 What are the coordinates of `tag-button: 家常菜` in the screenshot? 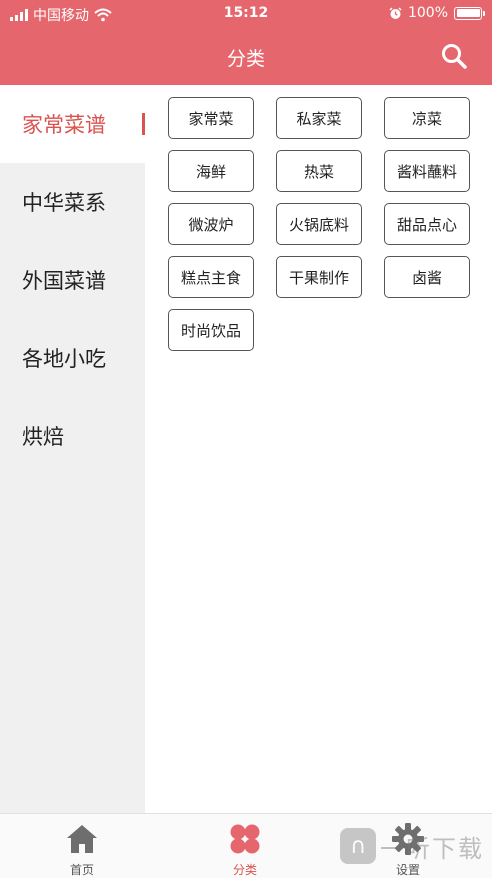 It's located at (211, 118).